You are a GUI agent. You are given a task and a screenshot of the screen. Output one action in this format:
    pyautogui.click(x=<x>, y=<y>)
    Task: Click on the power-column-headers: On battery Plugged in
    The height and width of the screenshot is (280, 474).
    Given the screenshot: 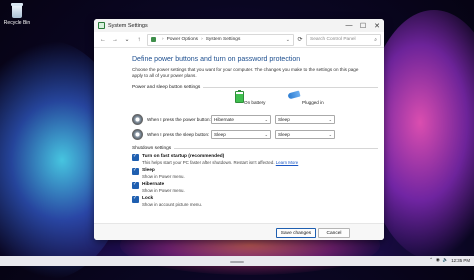 What is the action you would take?
    pyautogui.click(x=258, y=101)
    